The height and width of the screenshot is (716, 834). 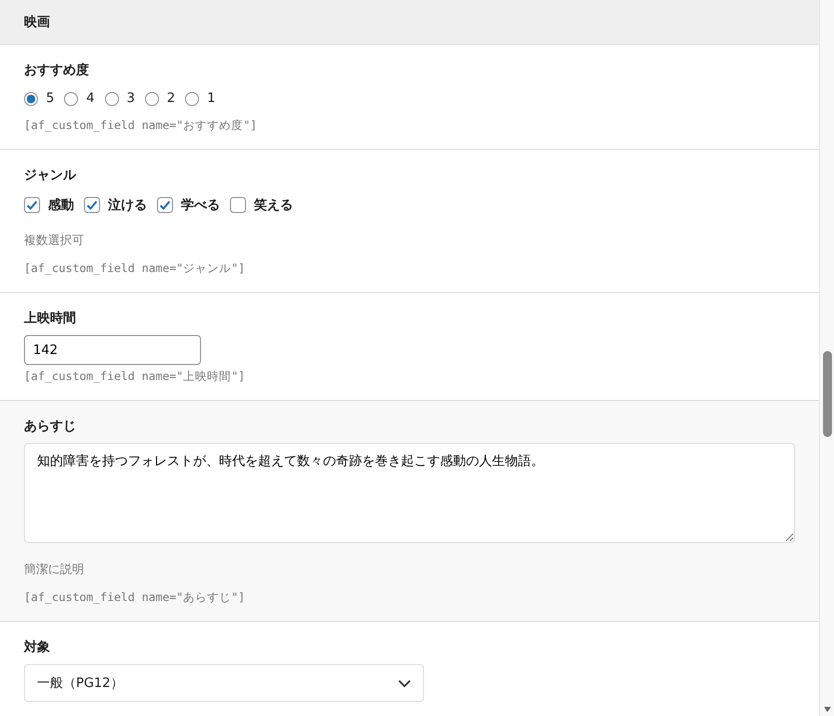 What do you see at coordinates (112, 350) in the screenshot?
I see `number-field: 142` at bounding box center [112, 350].